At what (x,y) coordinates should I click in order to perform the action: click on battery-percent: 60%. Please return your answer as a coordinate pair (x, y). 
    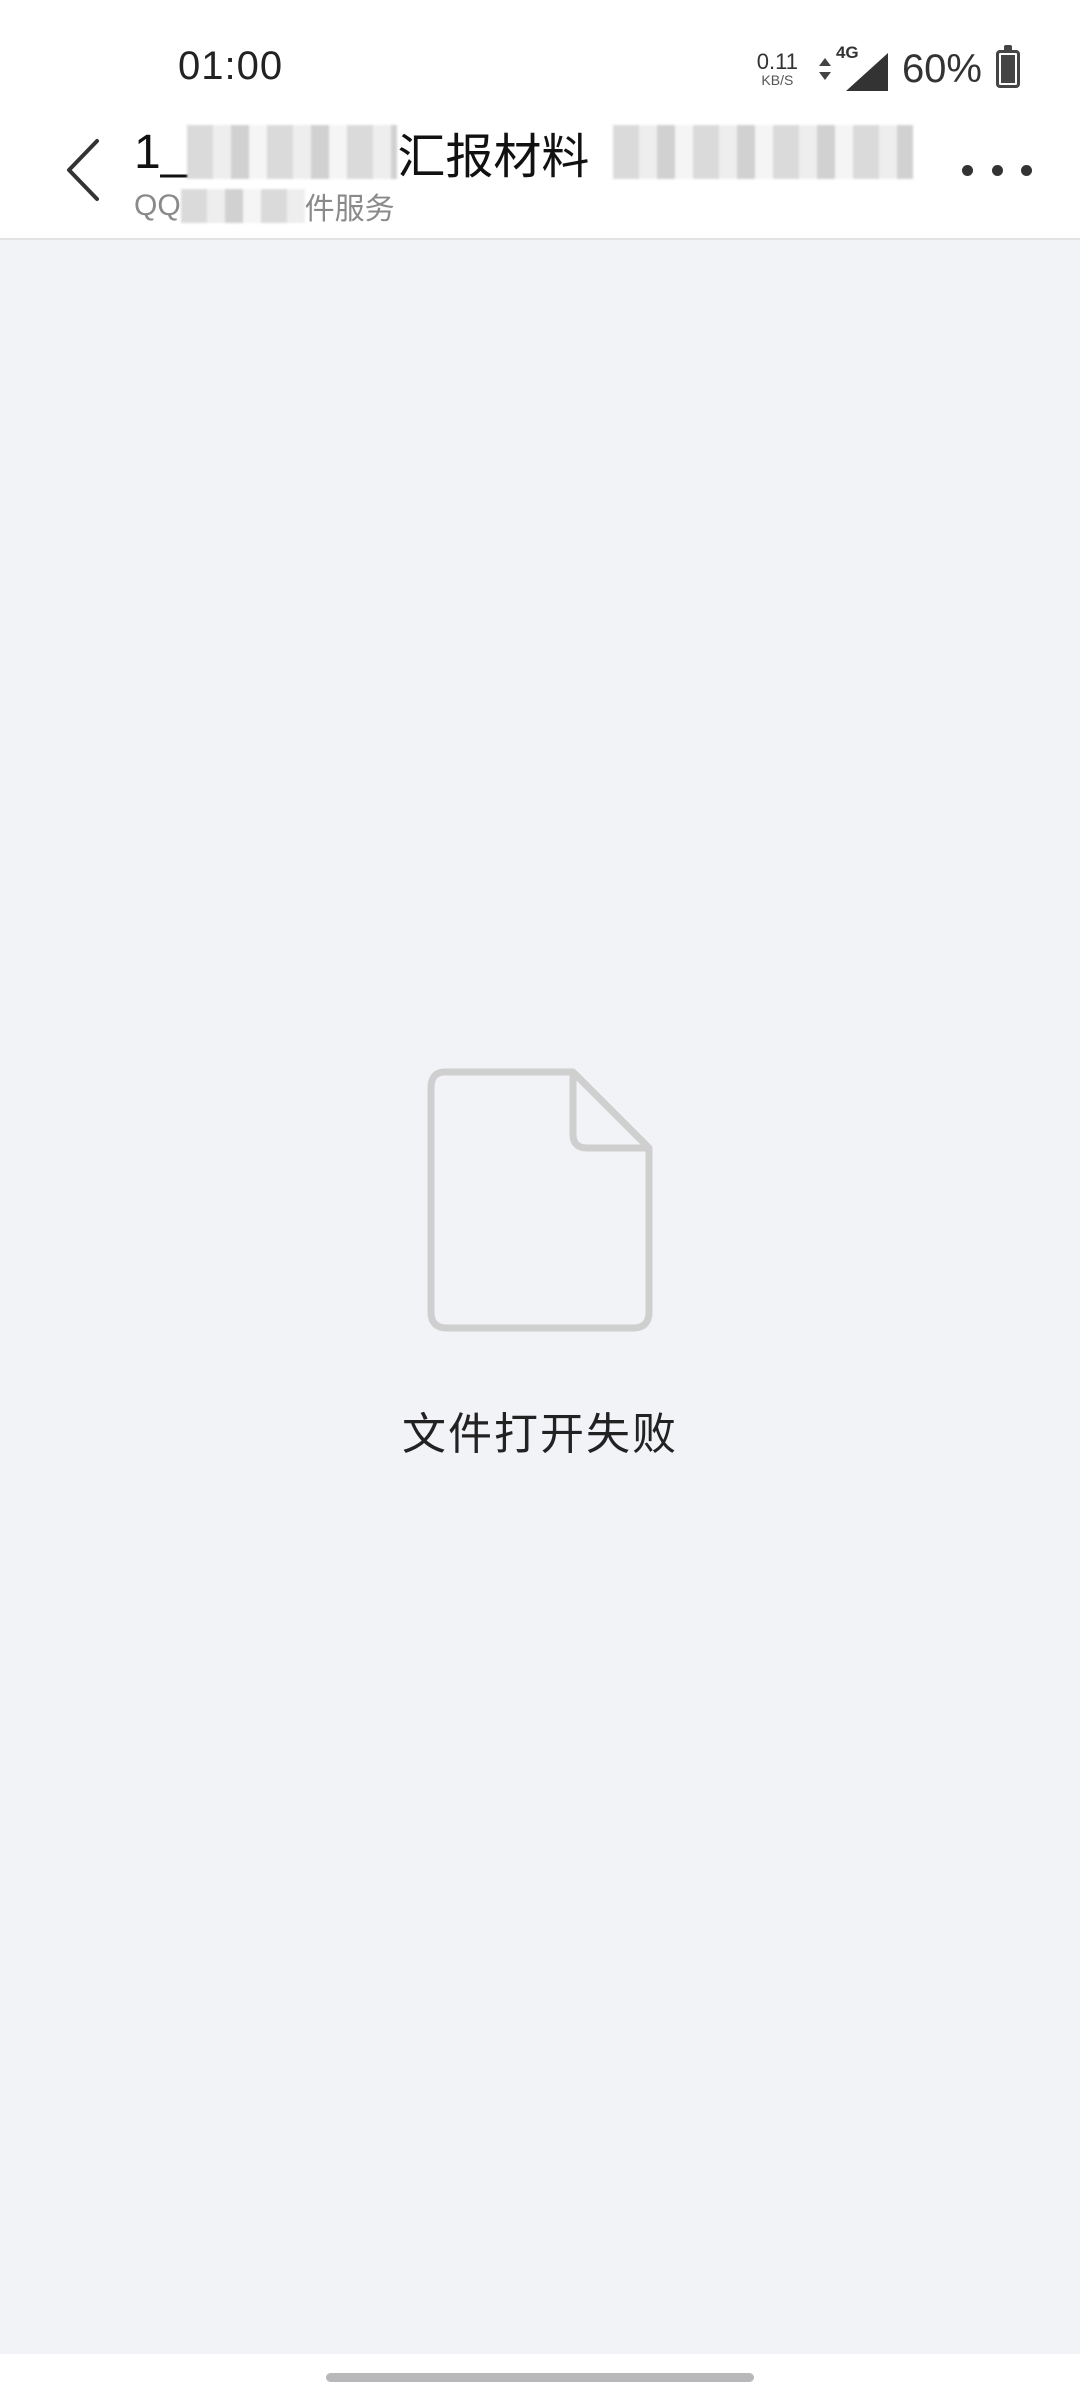
    Looking at the image, I should click on (941, 68).